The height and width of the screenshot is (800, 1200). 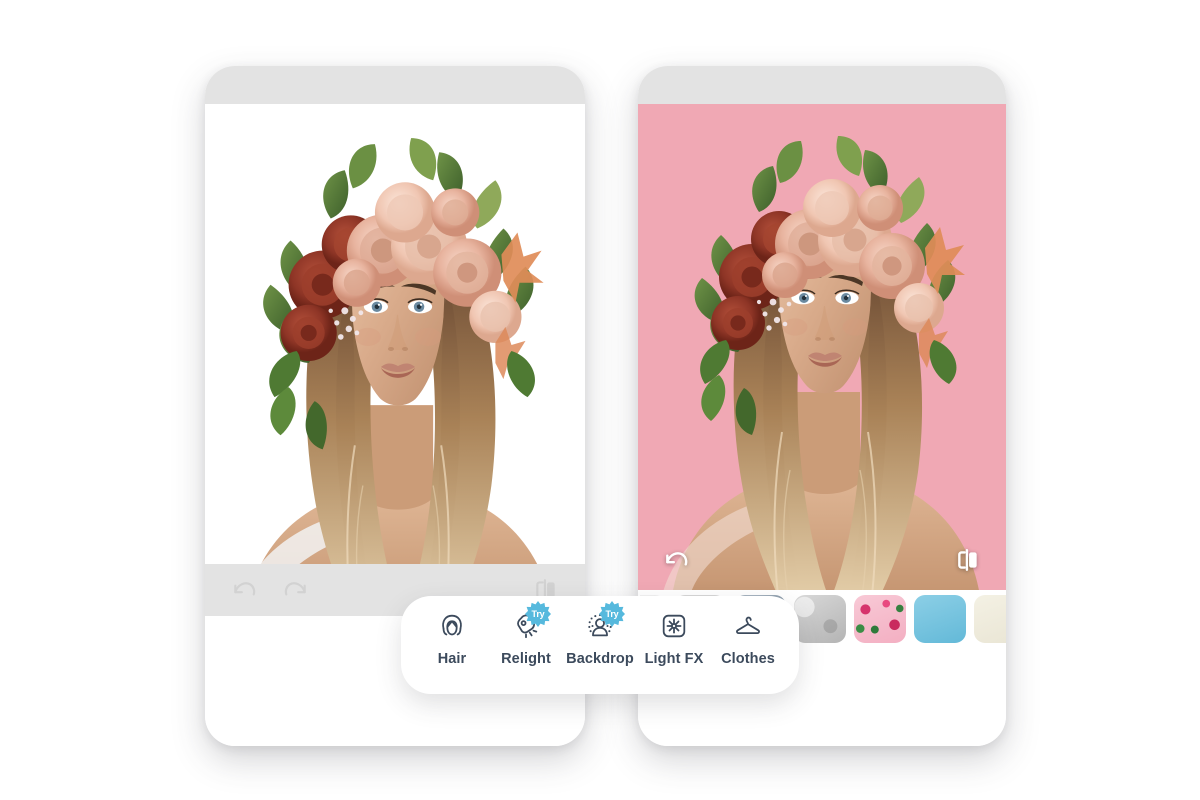 I want to click on tool-label: Clothes, so click(x=748, y=659).